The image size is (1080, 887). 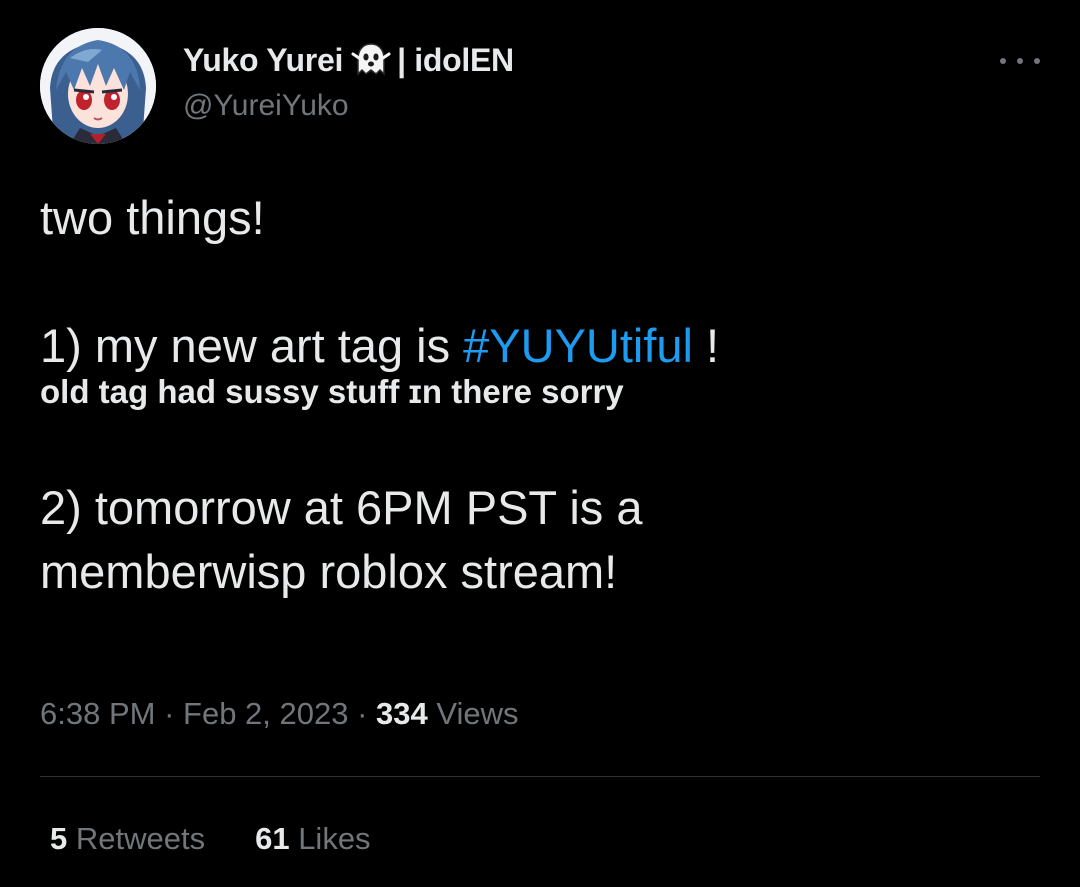 What do you see at coordinates (330, 838) in the screenshot?
I see `likes-label: Likes` at bounding box center [330, 838].